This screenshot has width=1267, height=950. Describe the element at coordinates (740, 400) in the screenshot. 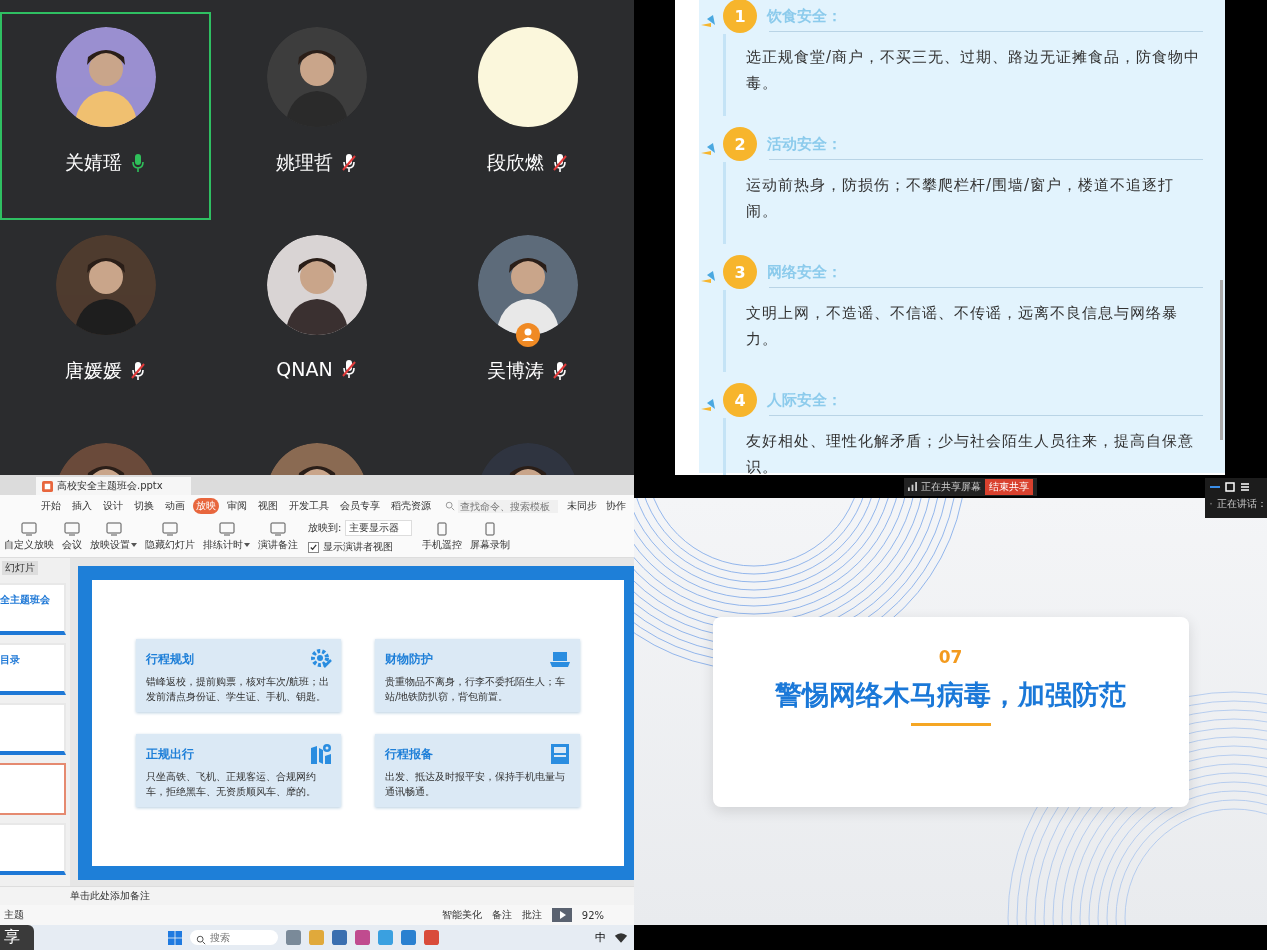

I see `section-number: 4` at that location.